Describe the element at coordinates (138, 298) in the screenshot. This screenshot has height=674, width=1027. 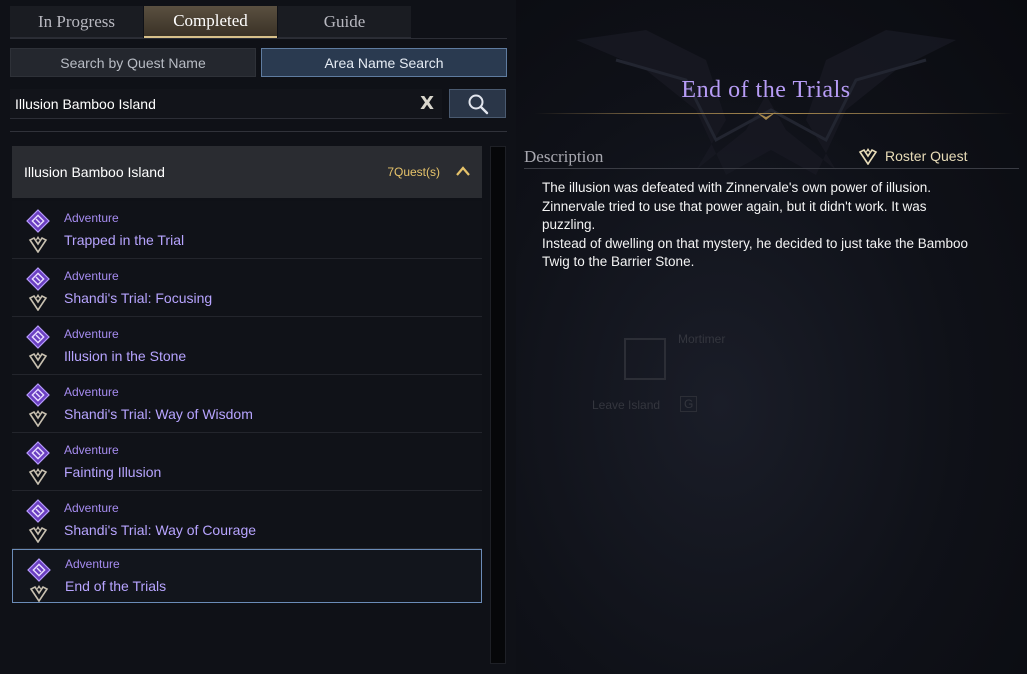
I see `quest-name: Shandi's Trial: Focusing` at that location.